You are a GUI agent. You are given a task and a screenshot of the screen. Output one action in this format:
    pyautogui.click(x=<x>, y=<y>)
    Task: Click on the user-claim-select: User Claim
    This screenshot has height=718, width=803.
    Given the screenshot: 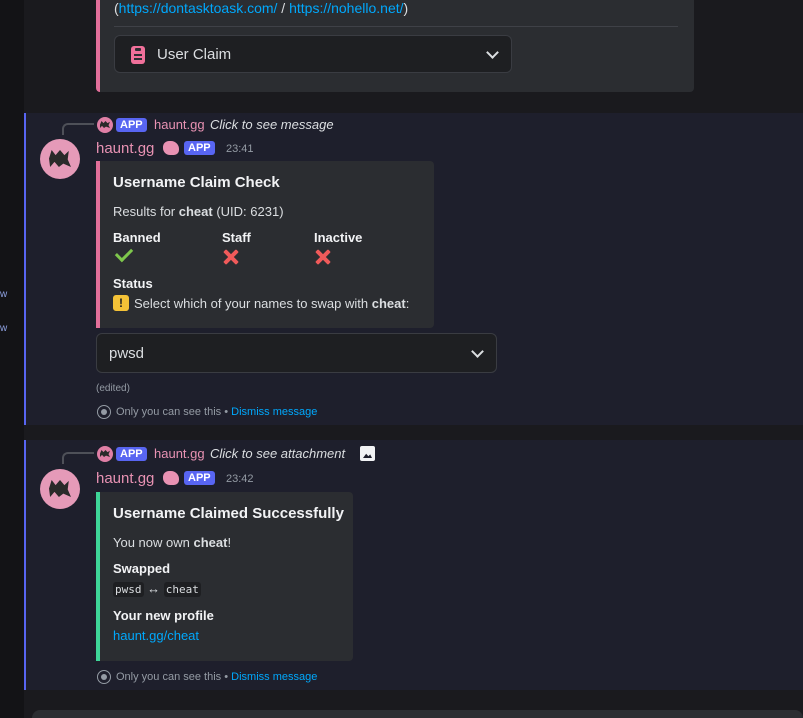 What is the action you would take?
    pyautogui.click(x=313, y=54)
    